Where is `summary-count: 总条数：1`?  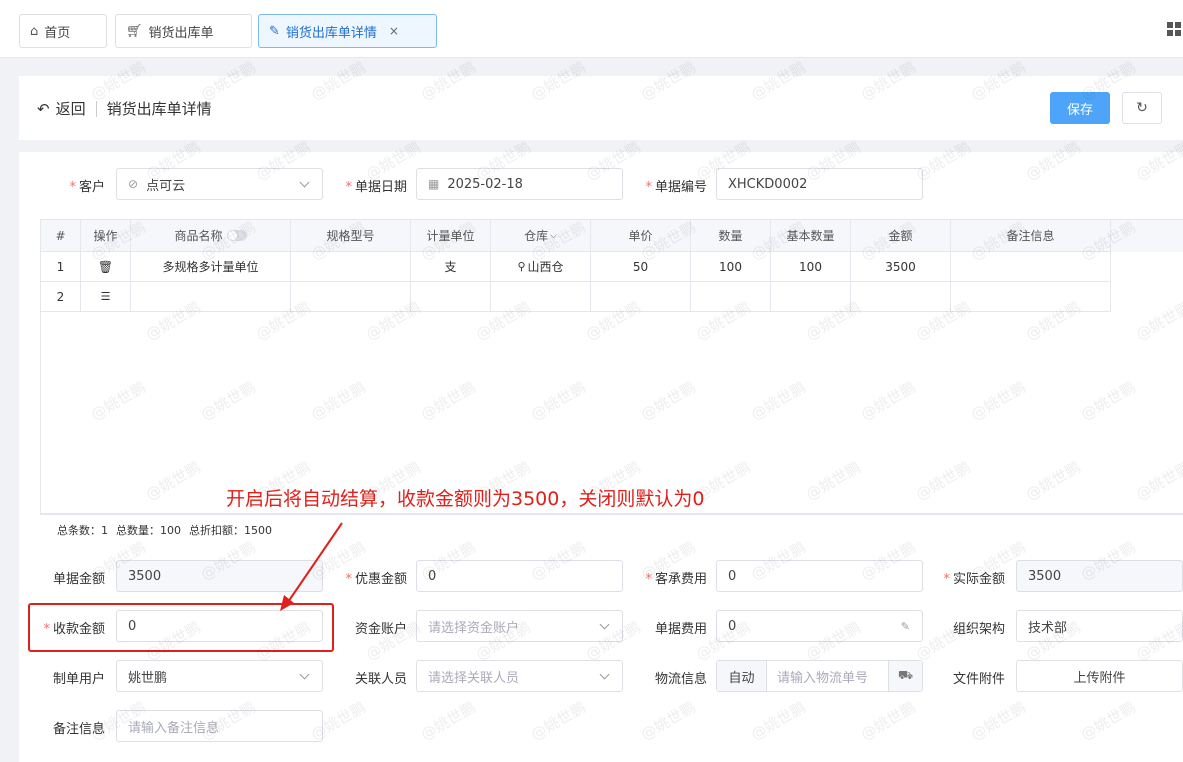 summary-count: 总条数：1 is located at coordinates (82, 530).